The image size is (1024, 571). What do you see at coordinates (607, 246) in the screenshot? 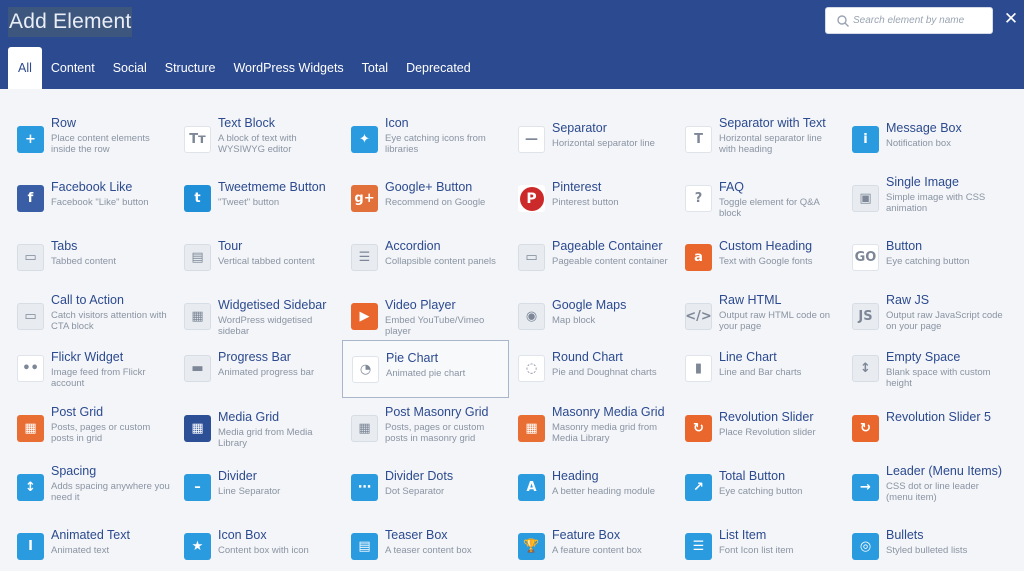
I see `element-name: Pageable Container` at bounding box center [607, 246].